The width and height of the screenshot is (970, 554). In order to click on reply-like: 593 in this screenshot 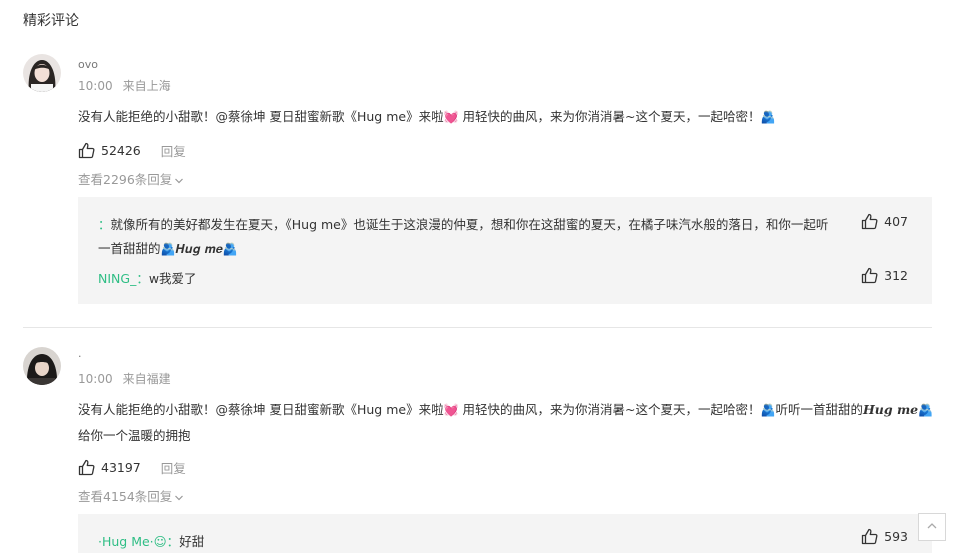, I will do `click(884, 536)`.